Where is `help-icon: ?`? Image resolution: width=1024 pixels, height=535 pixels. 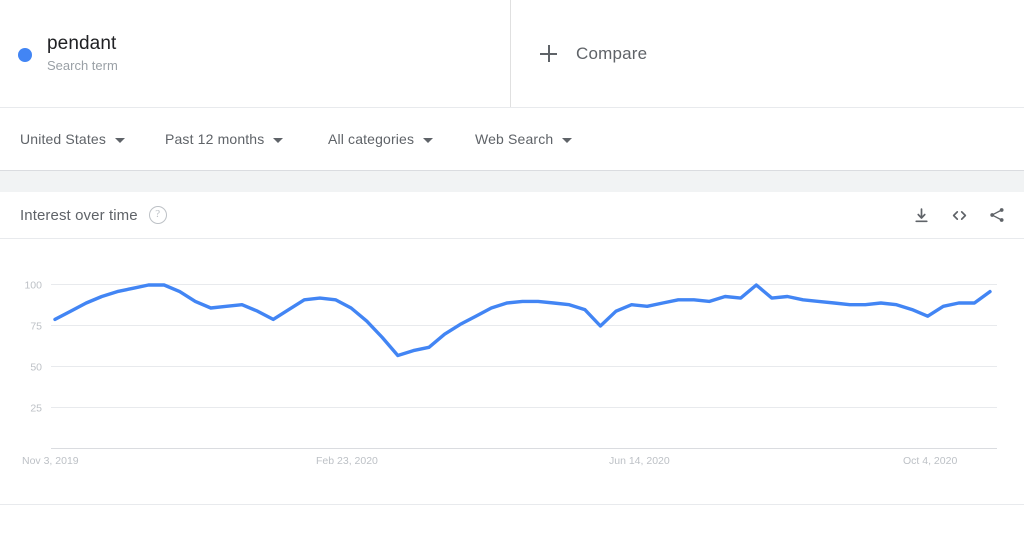 help-icon: ? is located at coordinates (157, 215).